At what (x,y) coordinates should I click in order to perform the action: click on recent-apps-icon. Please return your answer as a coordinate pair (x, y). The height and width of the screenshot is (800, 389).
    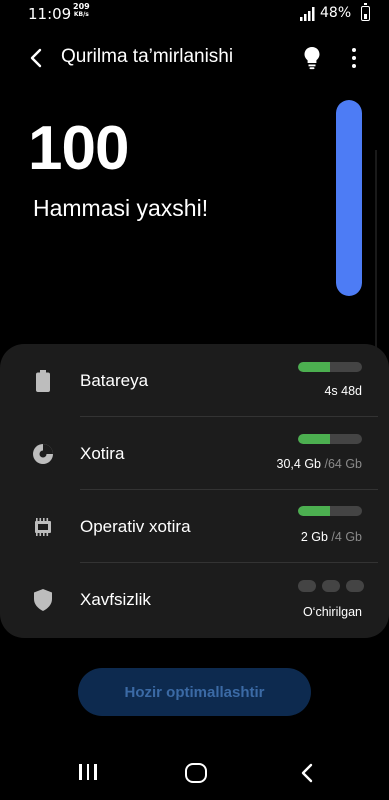
    Looking at the image, I should click on (88, 773).